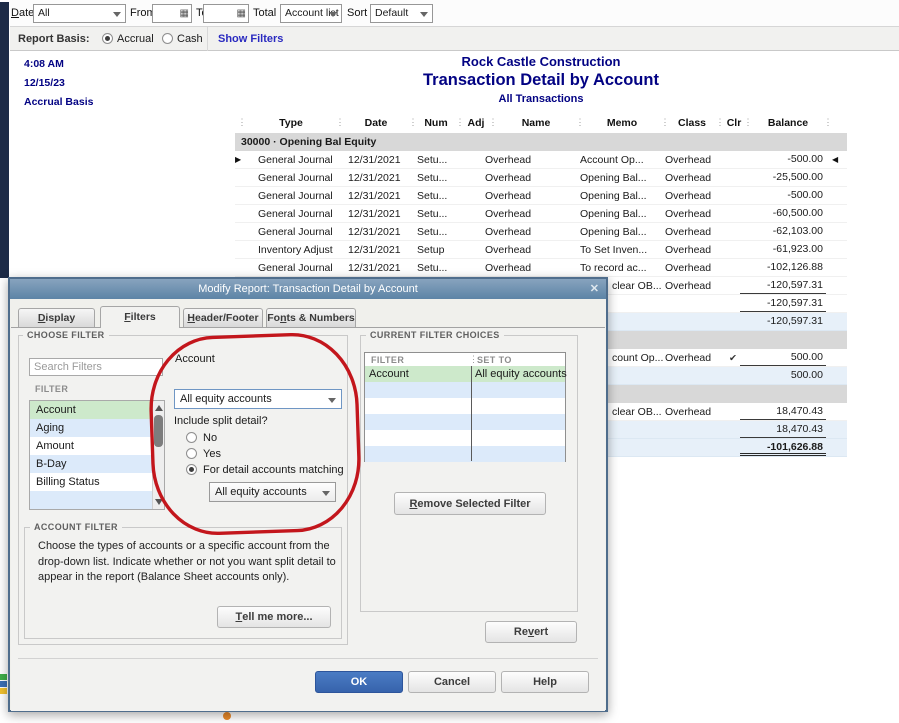 This screenshot has height=723, width=899. I want to click on to-date-input: ▦, so click(226, 13).